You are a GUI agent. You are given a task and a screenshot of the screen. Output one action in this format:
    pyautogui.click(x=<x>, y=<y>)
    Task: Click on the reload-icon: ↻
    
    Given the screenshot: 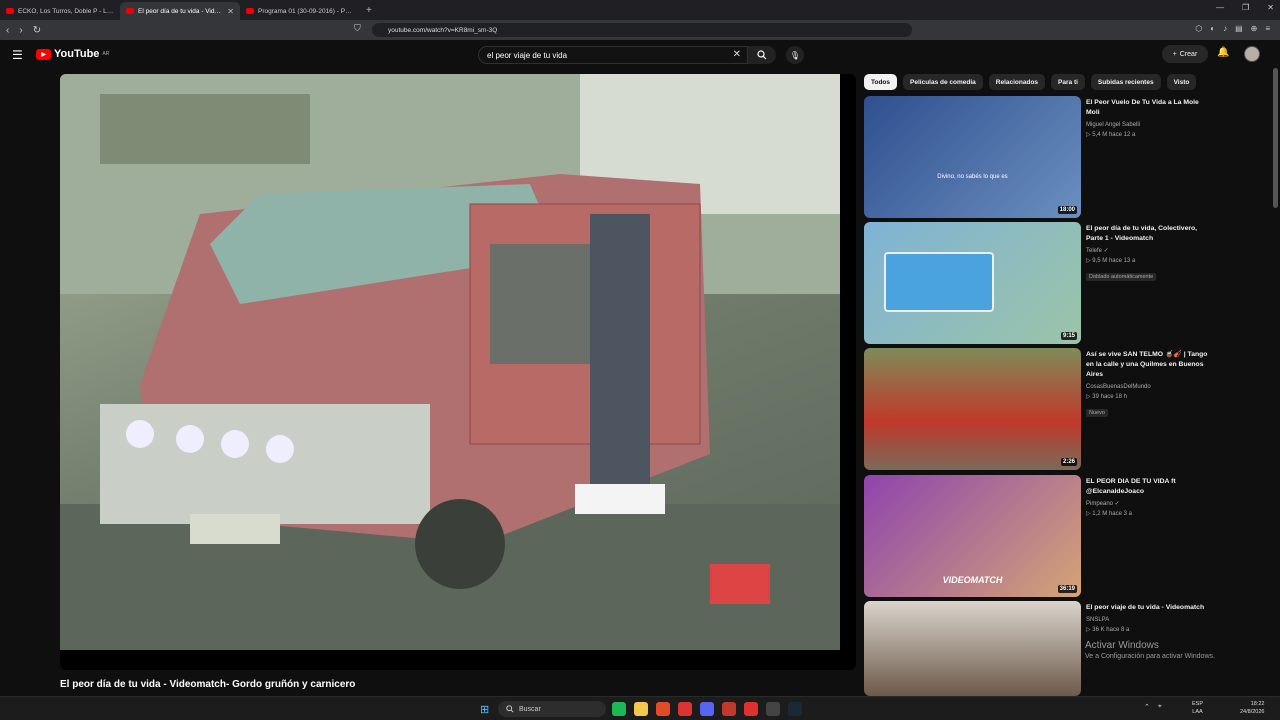 What is the action you would take?
    pyautogui.click(x=37, y=30)
    